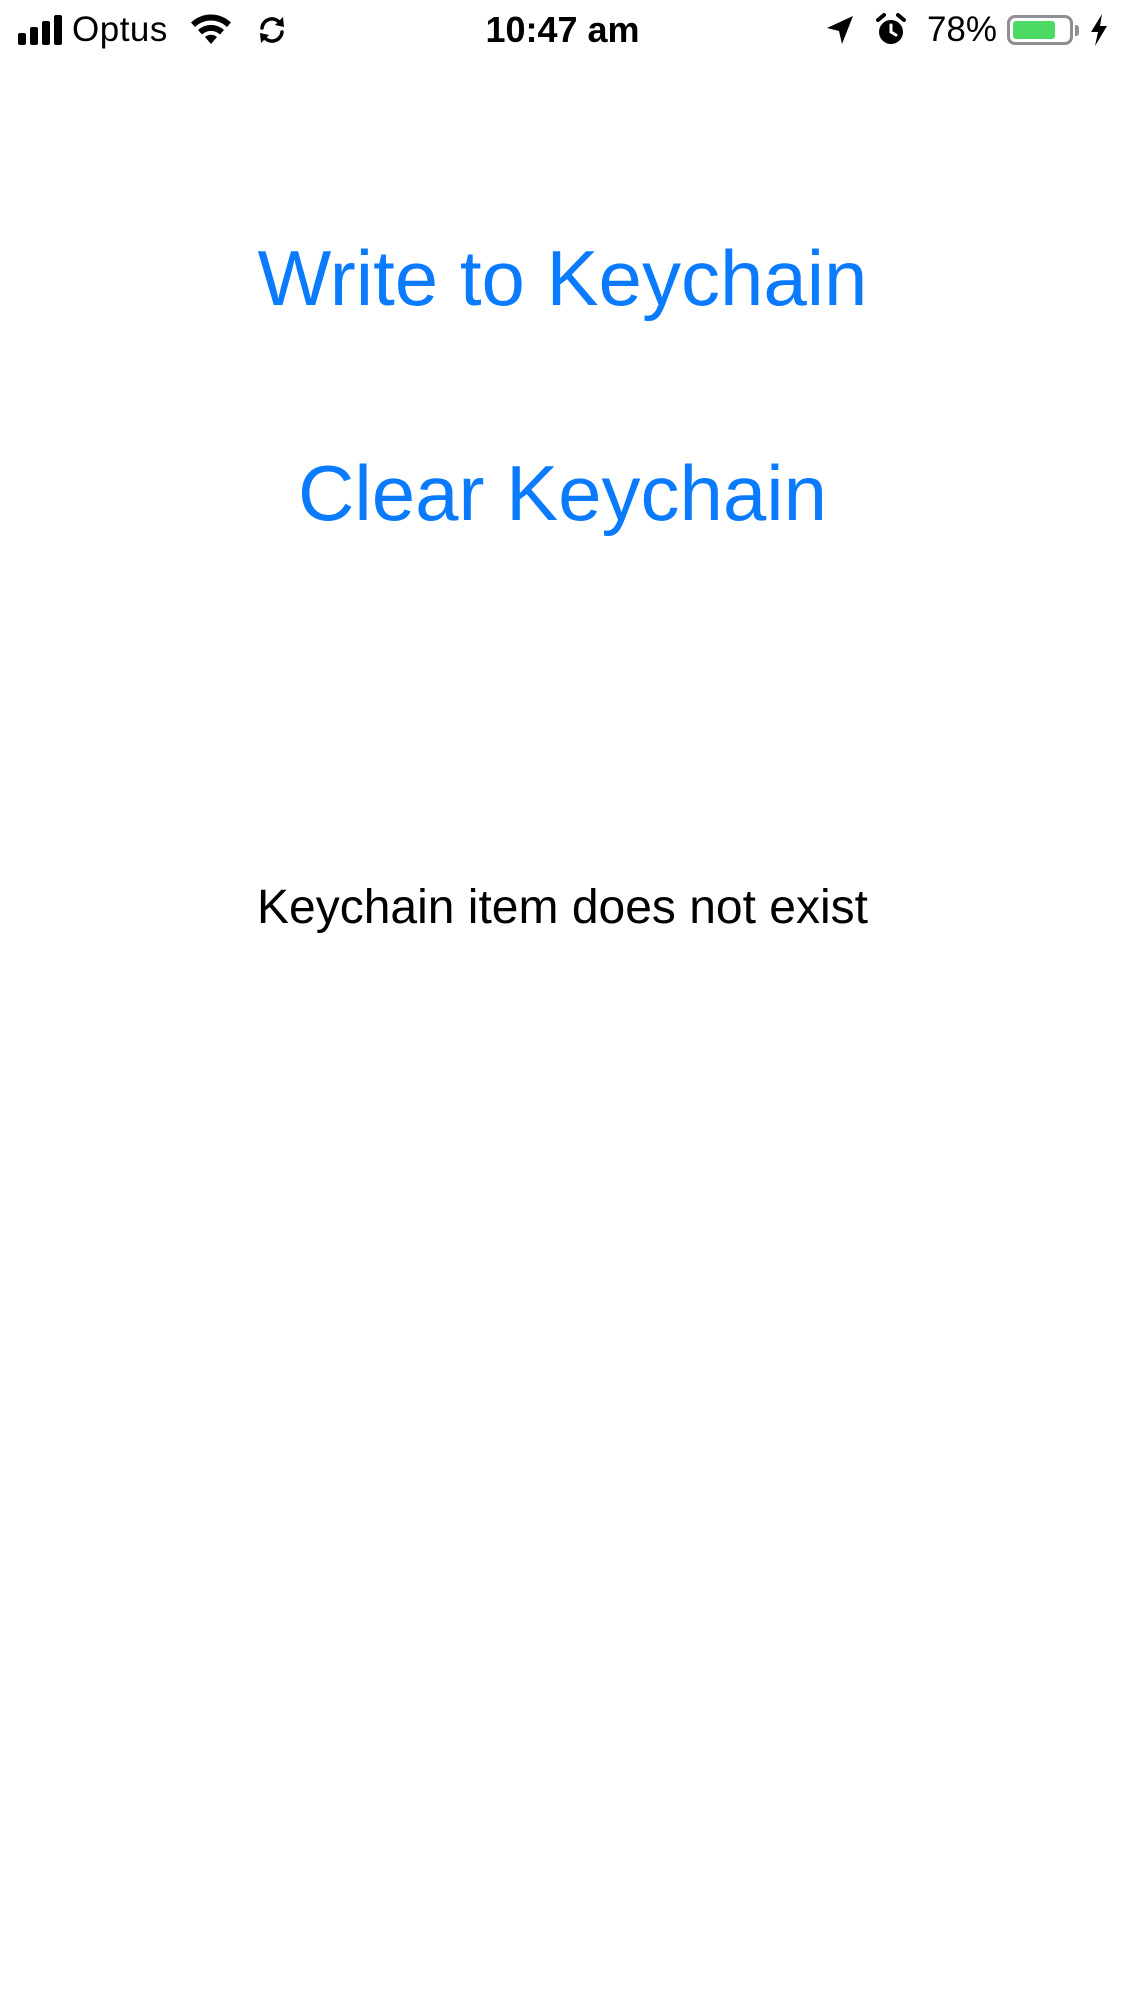  I want to click on battery-fill-level, so click(1034, 30).